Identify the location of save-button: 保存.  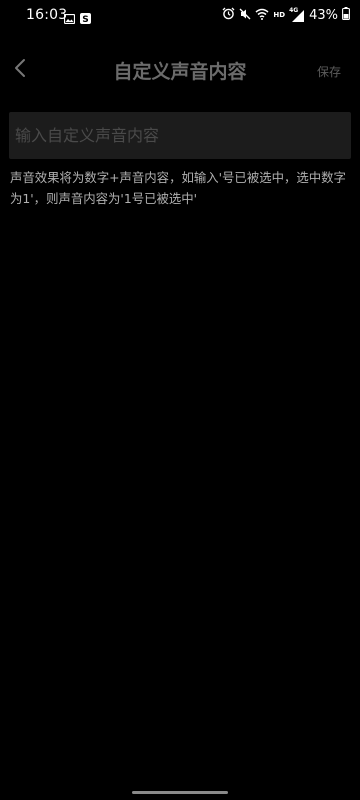
(329, 71).